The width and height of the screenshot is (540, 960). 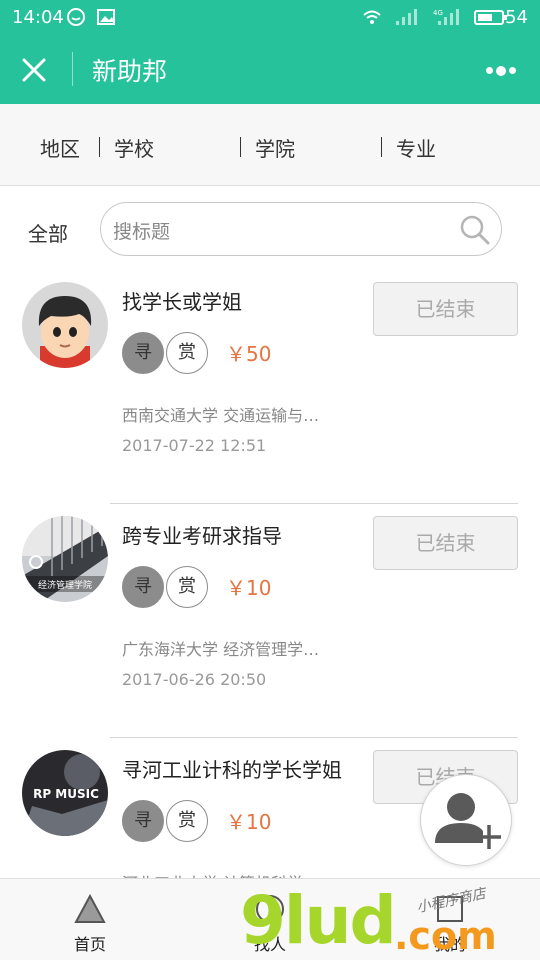 What do you see at coordinates (142, 232) in the screenshot?
I see `search-placeholder: 搜标题` at bounding box center [142, 232].